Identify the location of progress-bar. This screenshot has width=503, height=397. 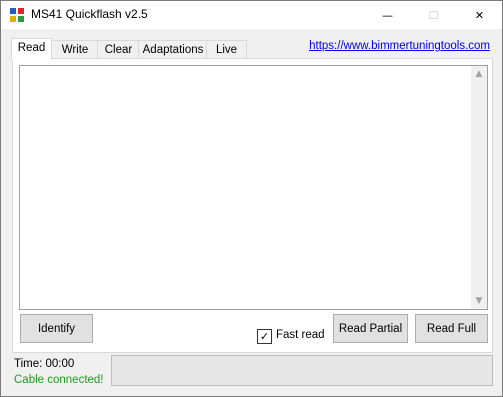
(302, 370).